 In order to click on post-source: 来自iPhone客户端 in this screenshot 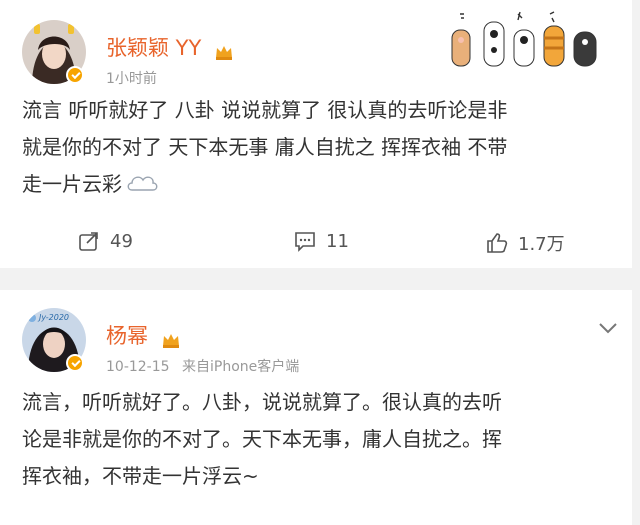, I will do `click(240, 367)`.